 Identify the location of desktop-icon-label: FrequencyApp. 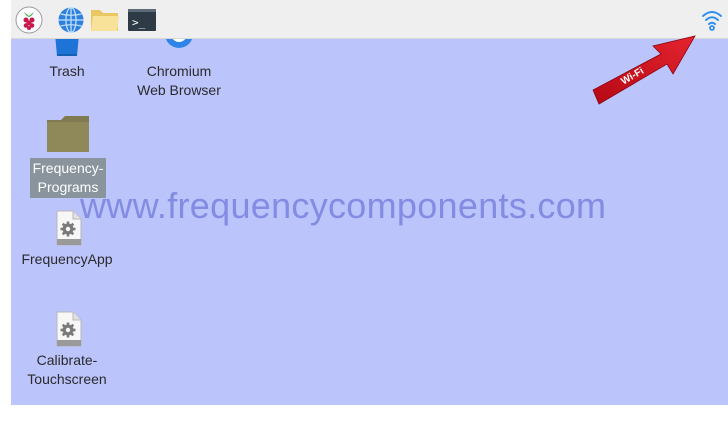
(67, 259).